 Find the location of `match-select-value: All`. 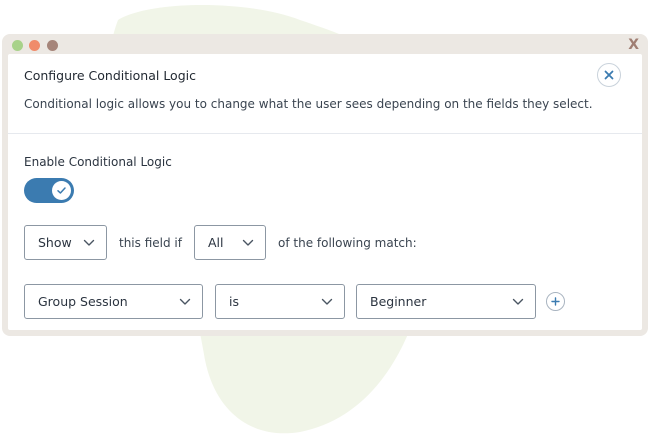

match-select-value: All is located at coordinates (216, 242).